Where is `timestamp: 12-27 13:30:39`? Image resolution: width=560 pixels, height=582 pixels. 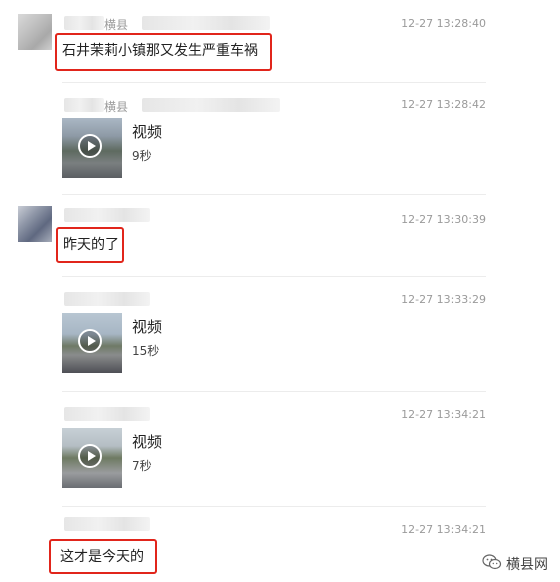
timestamp: 12-27 13:30:39 is located at coordinates (443, 219).